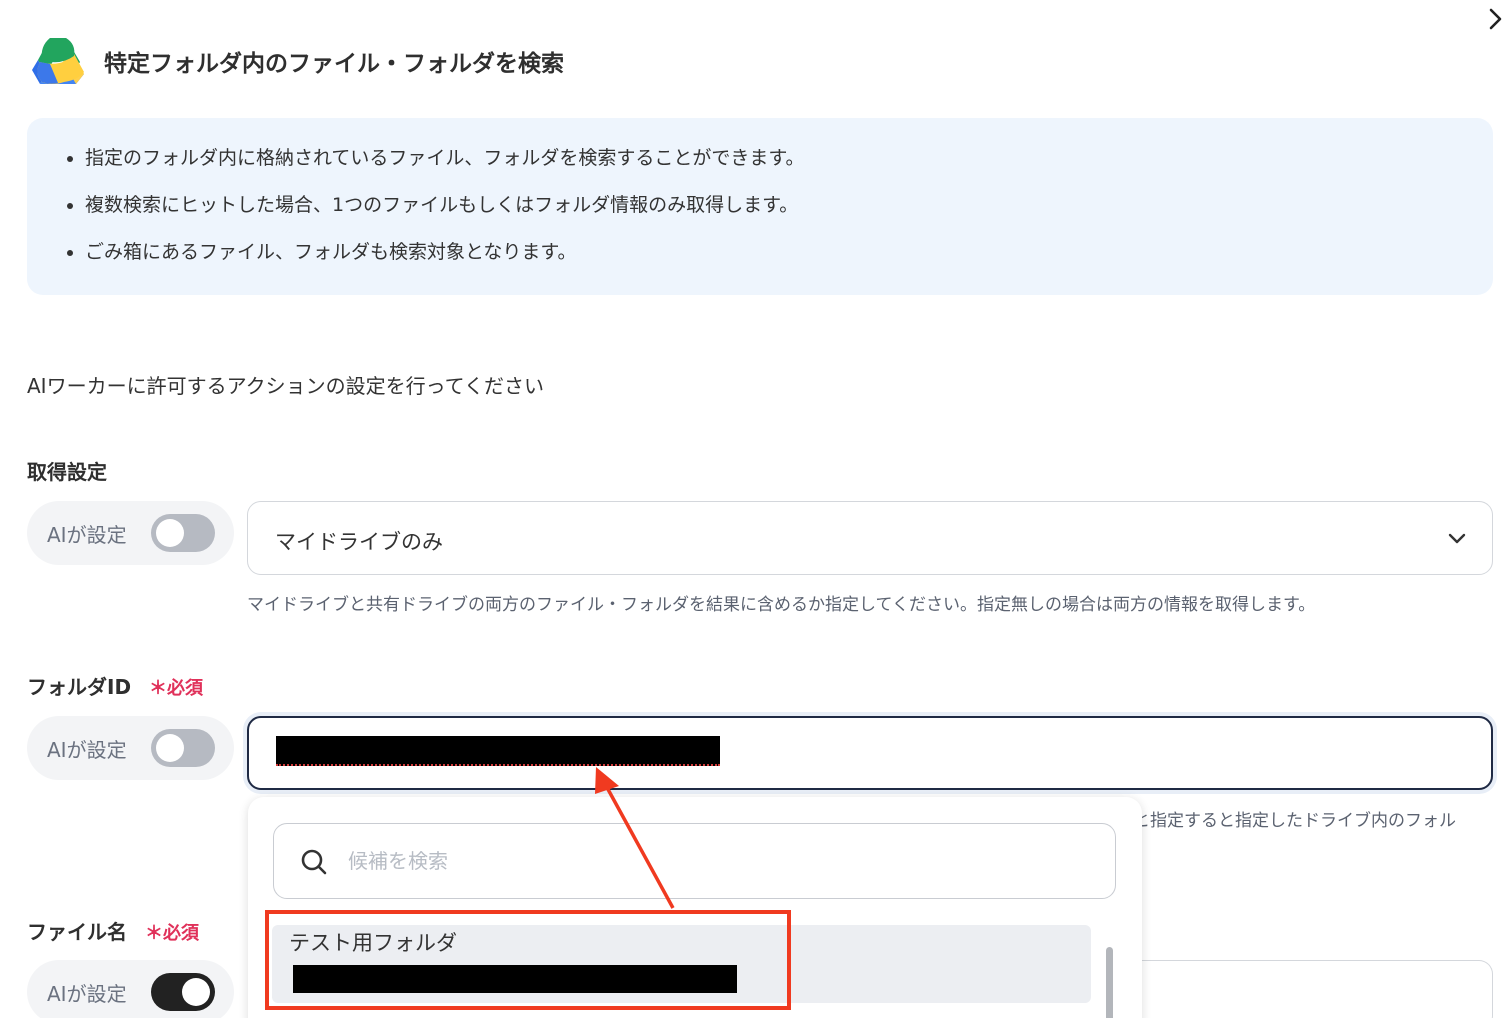 The width and height of the screenshot is (1502, 1018). Describe the element at coordinates (1306, 989) in the screenshot. I see `file-name-input` at that location.